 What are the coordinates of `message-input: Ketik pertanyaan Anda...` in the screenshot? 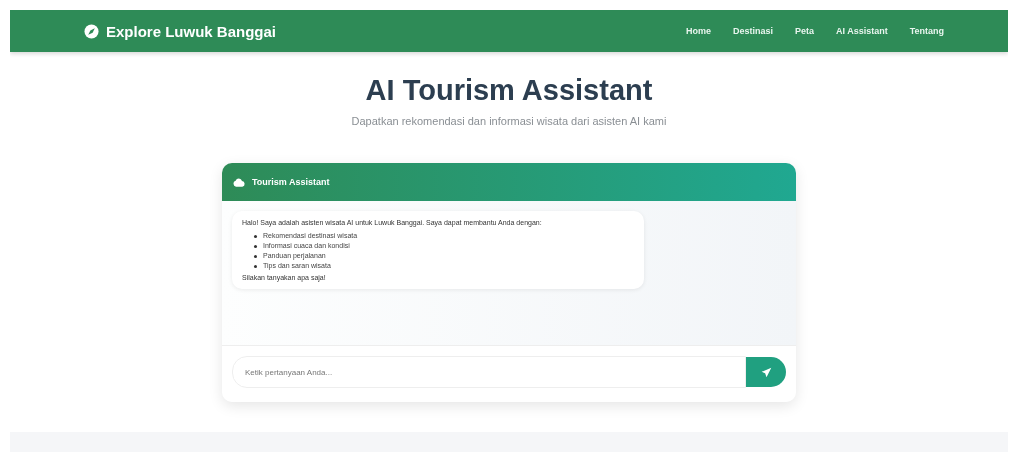 It's located at (489, 372).